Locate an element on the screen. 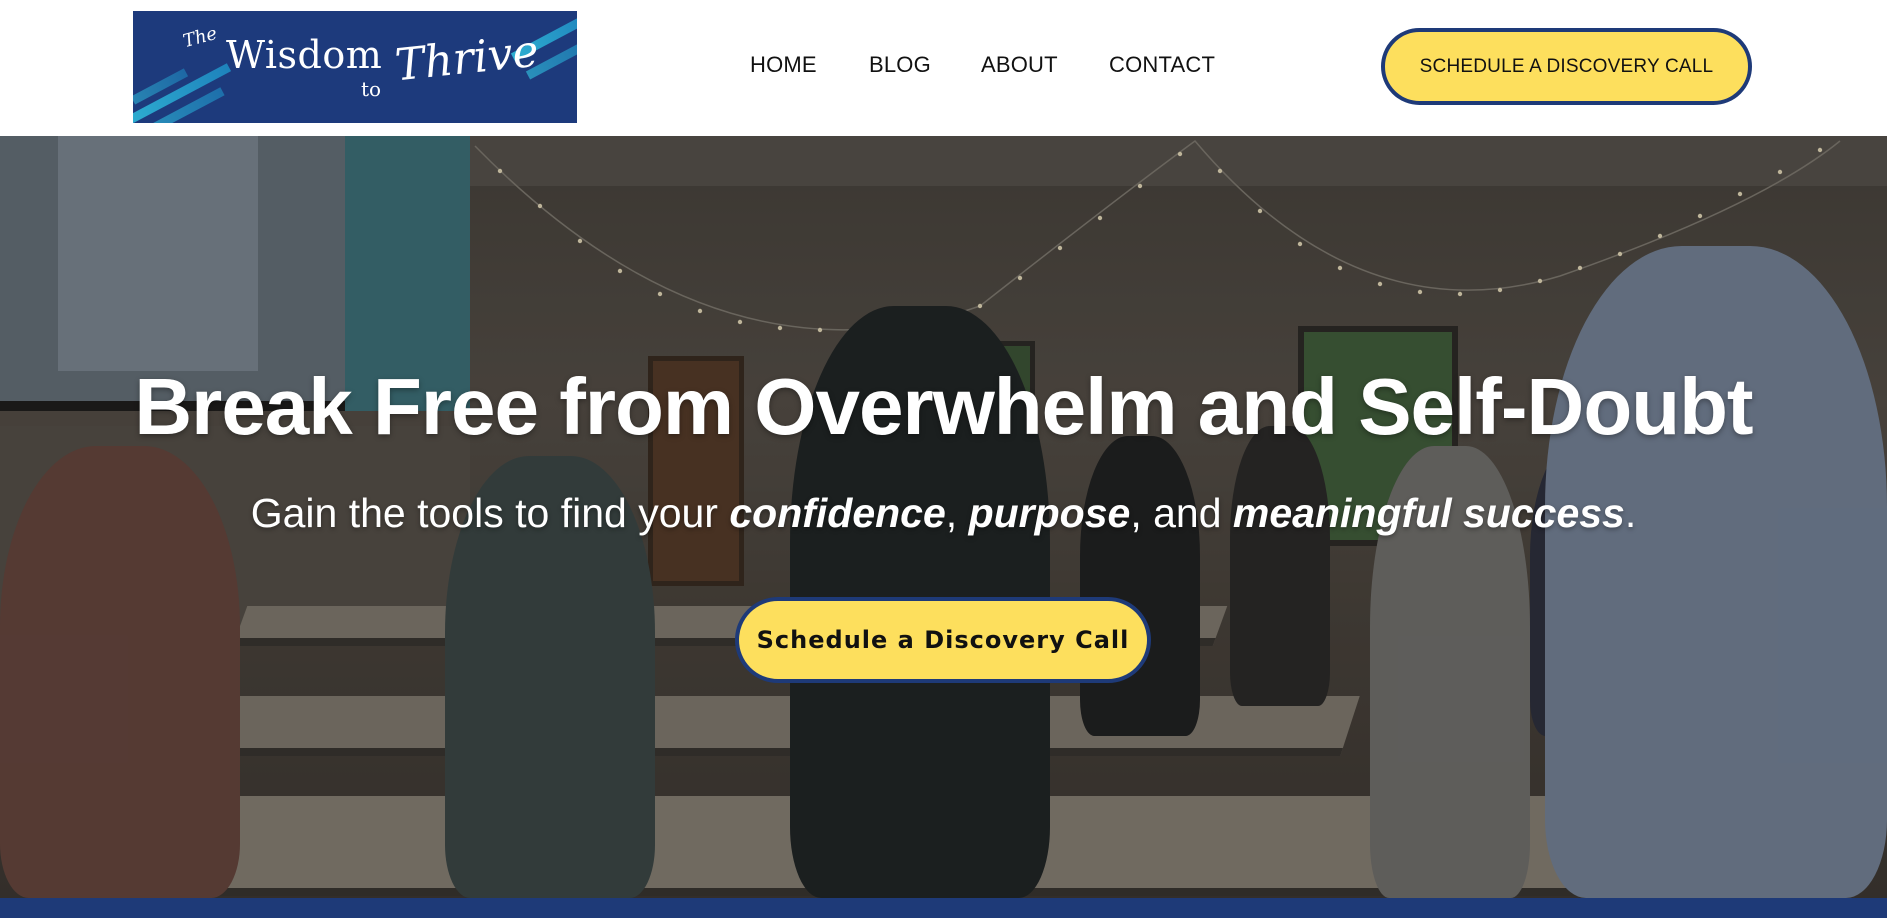 This screenshot has width=1887, height=918. nav-contact-link: CONTACT is located at coordinates (1162, 65).